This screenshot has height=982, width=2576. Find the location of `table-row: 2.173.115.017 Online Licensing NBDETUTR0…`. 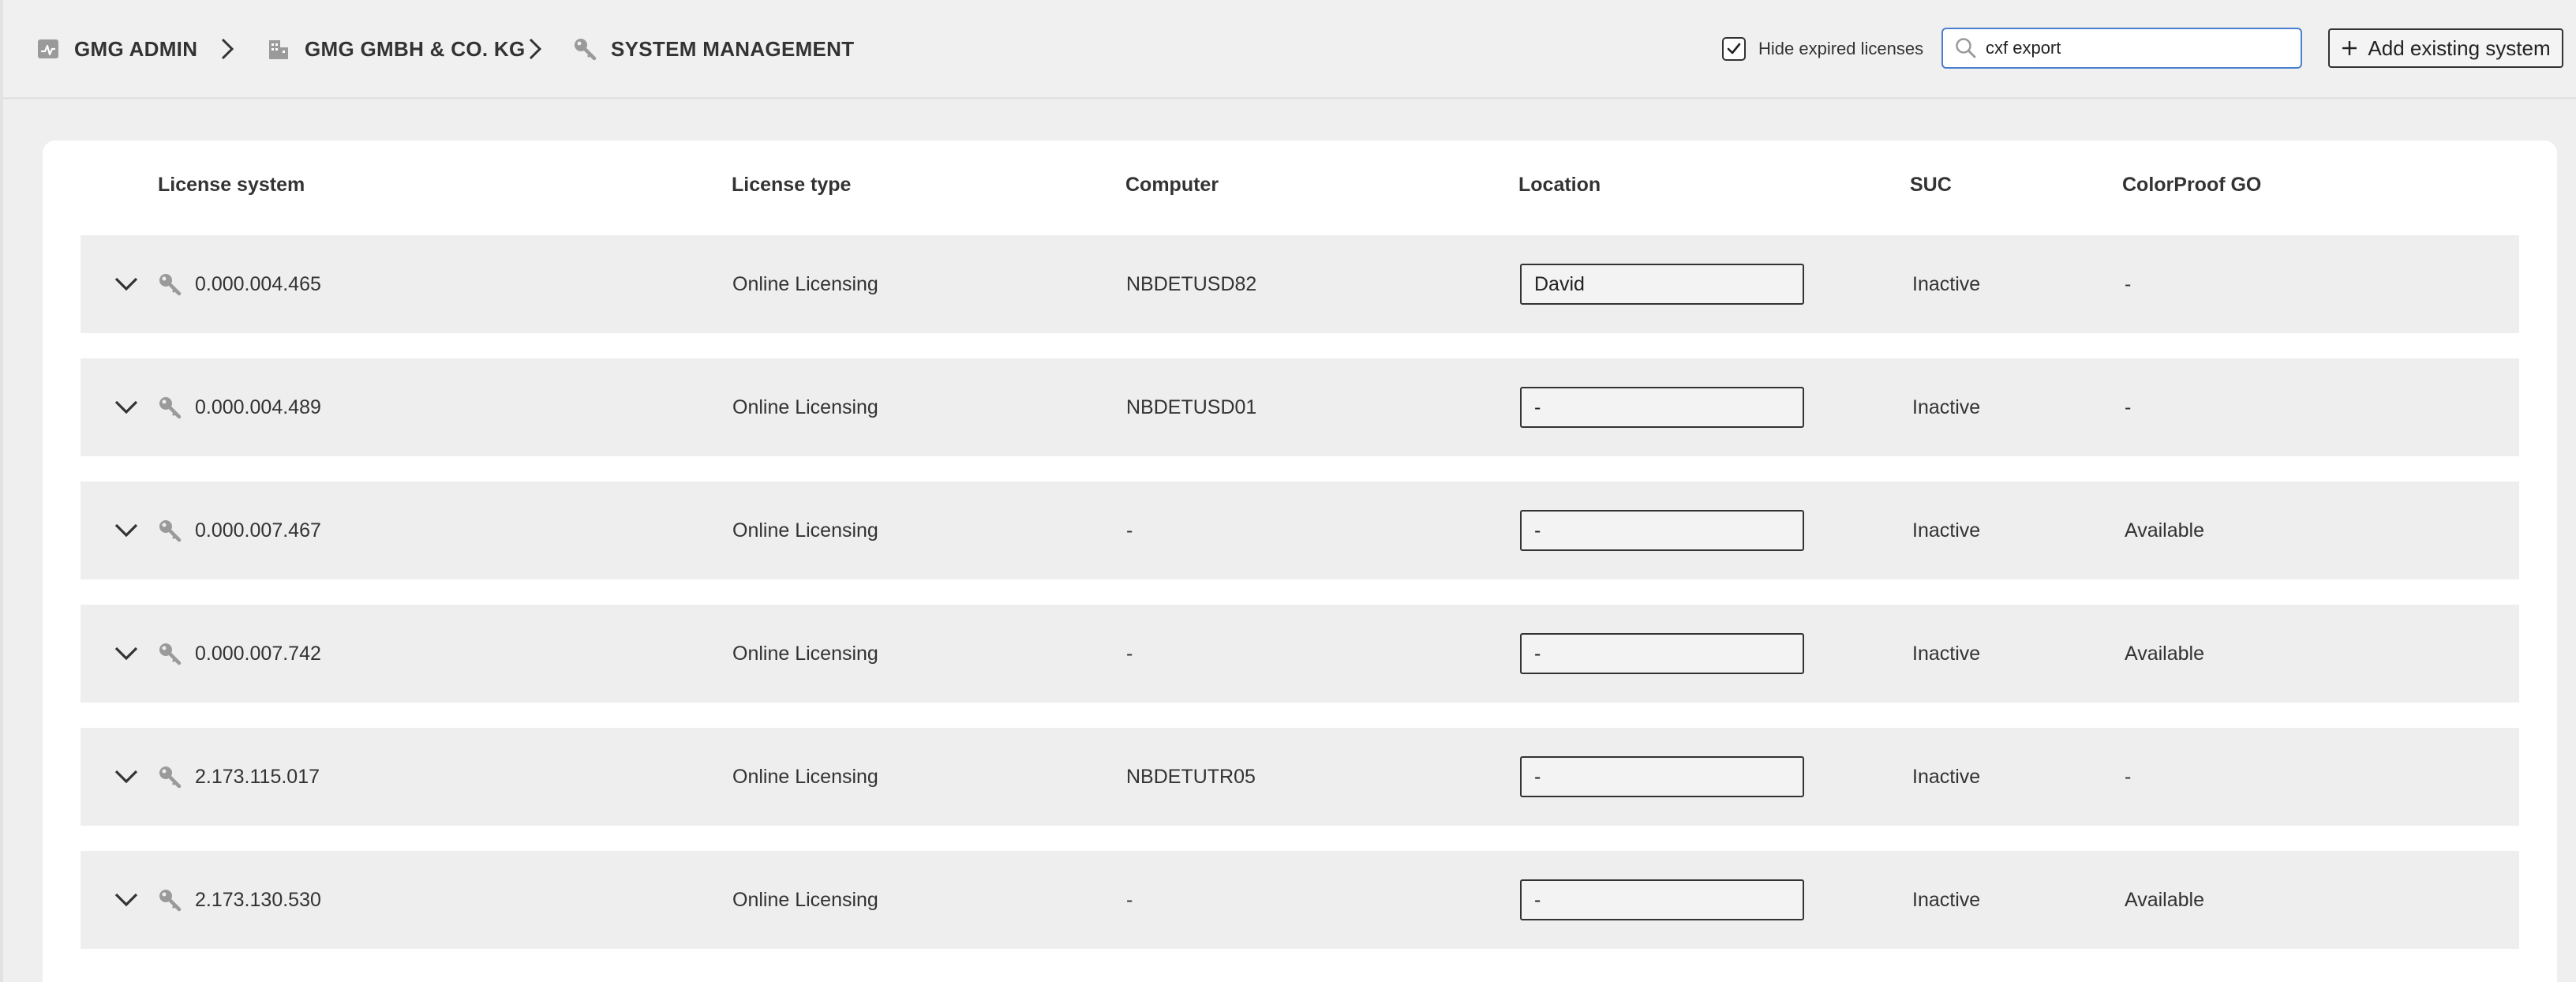

table-row: 2.173.115.017 Online Licensing NBDETUTR0… is located at coordinates (1299, 777).